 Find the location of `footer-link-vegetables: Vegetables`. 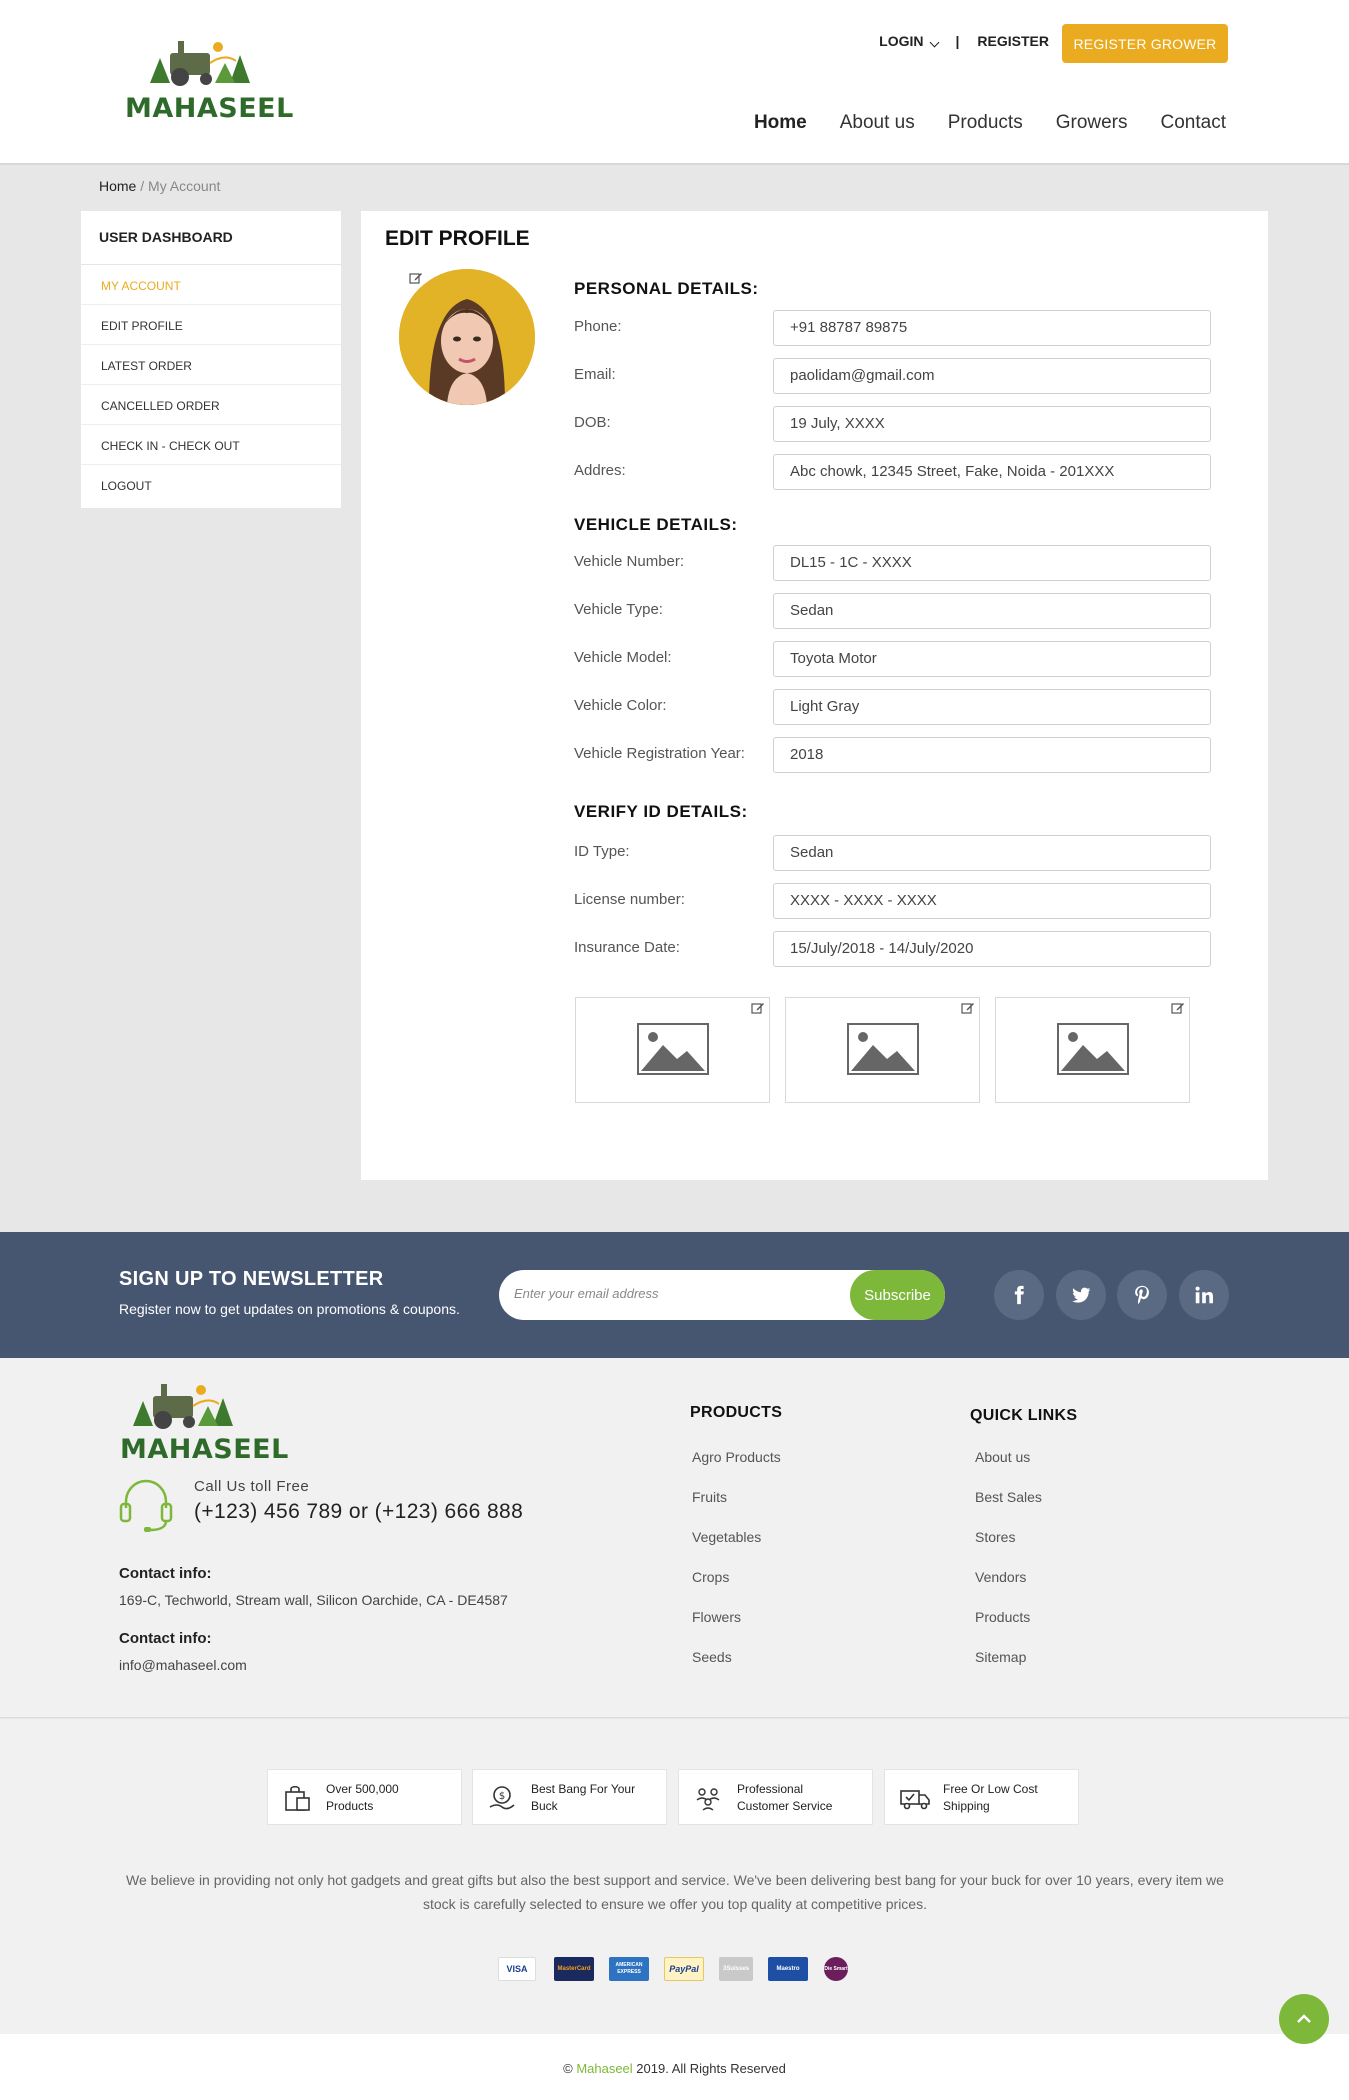

footer-link-vegetables: Vegetables is located at coordinates (726, 1537).